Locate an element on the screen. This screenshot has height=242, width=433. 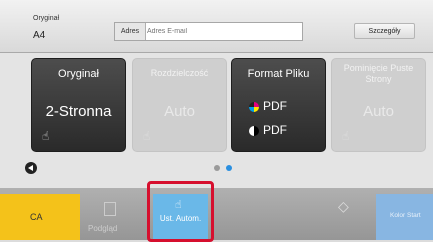
address-field: Adres is located at coordinates (208, 31).